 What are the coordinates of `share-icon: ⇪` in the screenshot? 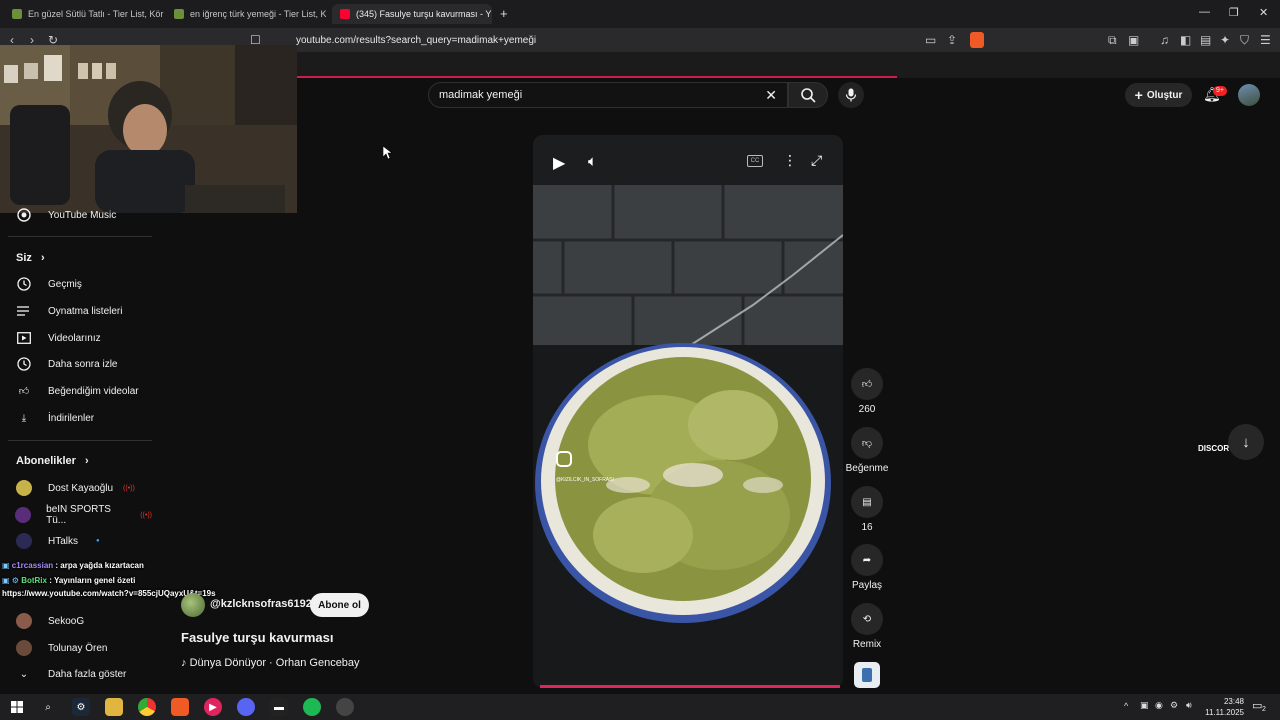 It's located at (952, 40).